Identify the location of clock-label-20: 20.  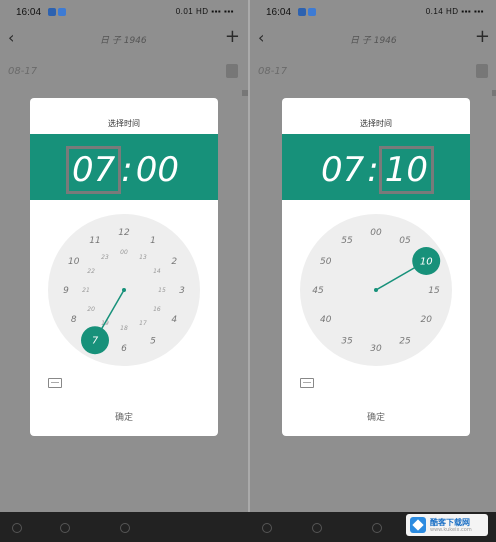
(427, 320).